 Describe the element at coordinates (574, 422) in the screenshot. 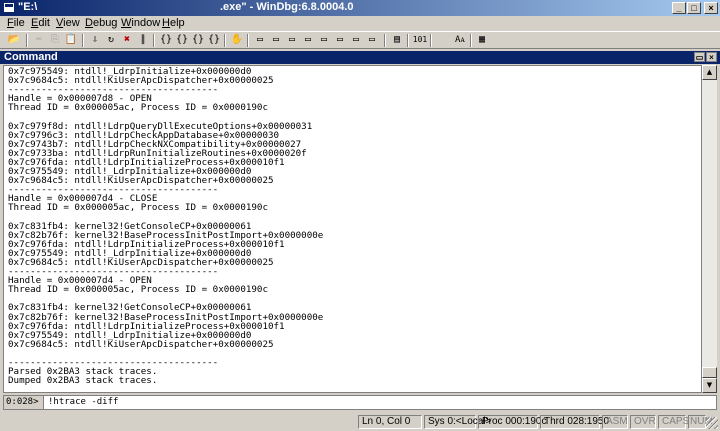

I see `status-thrd: Thrd 028:1950` at that location.